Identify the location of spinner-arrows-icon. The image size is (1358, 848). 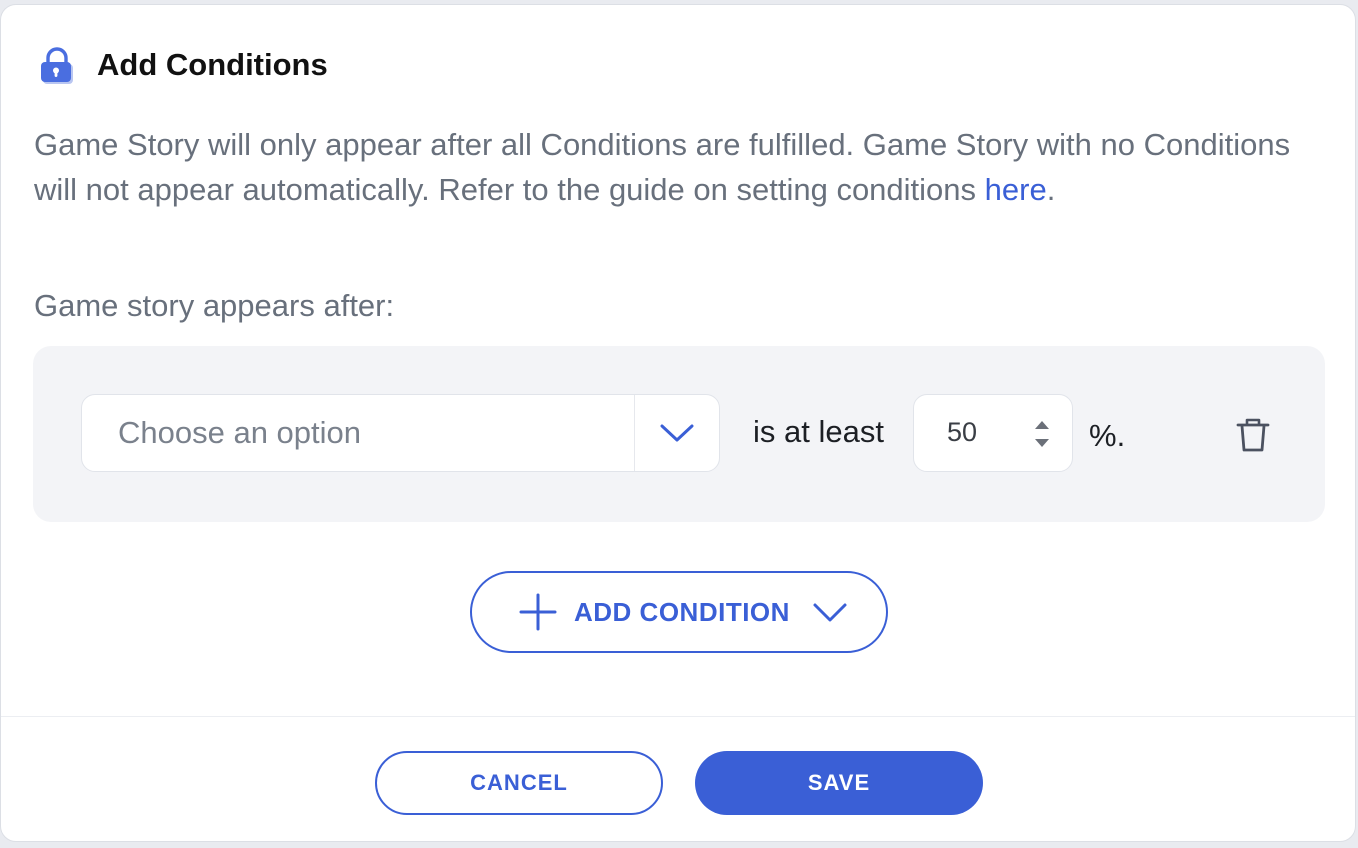
(1042, 434).